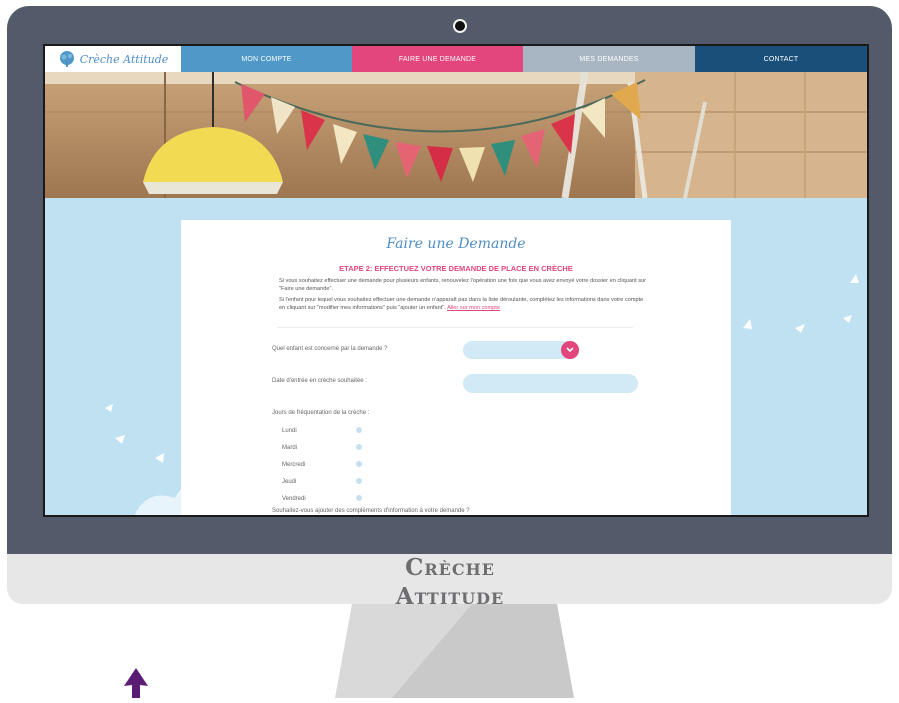 This screenshot has width=899, height=703. I want to click on day-row-mardi: Mardi, so click(332, 449).